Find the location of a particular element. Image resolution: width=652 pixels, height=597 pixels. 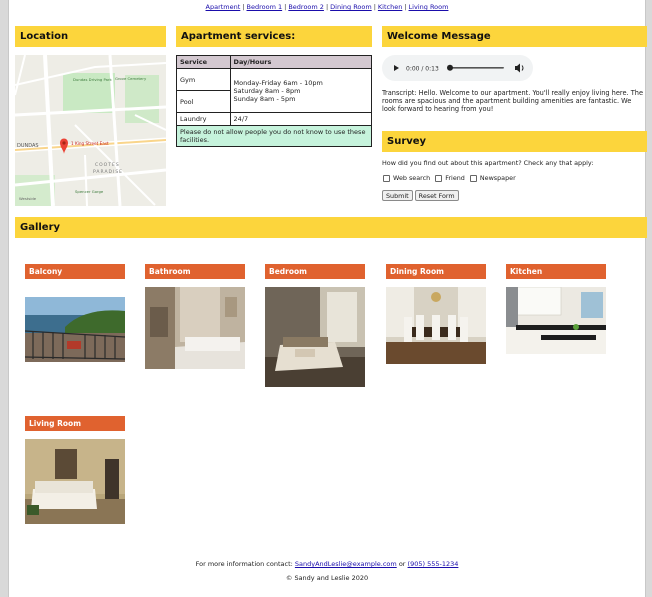

map-street-label: DUNDAS is located at coordinates (28, 146).